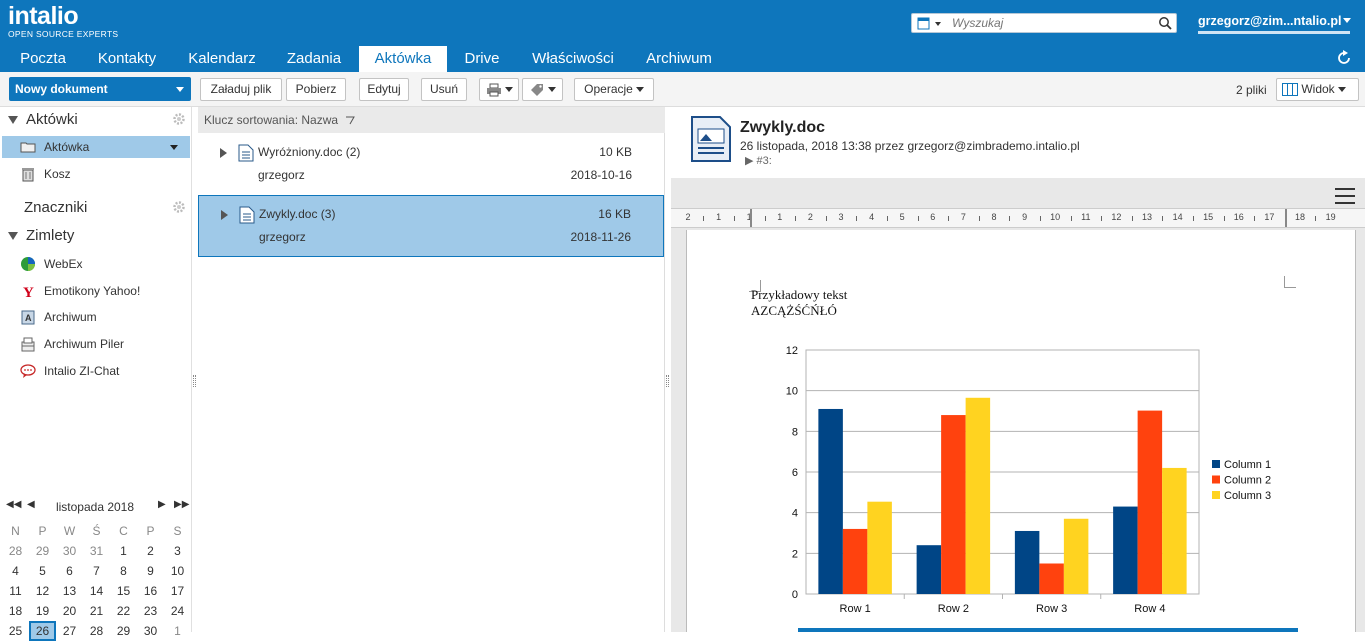  Describe the element at coordinates (1345, 196) in the screenshot. I see `hamburger-menu-icon` at that location.